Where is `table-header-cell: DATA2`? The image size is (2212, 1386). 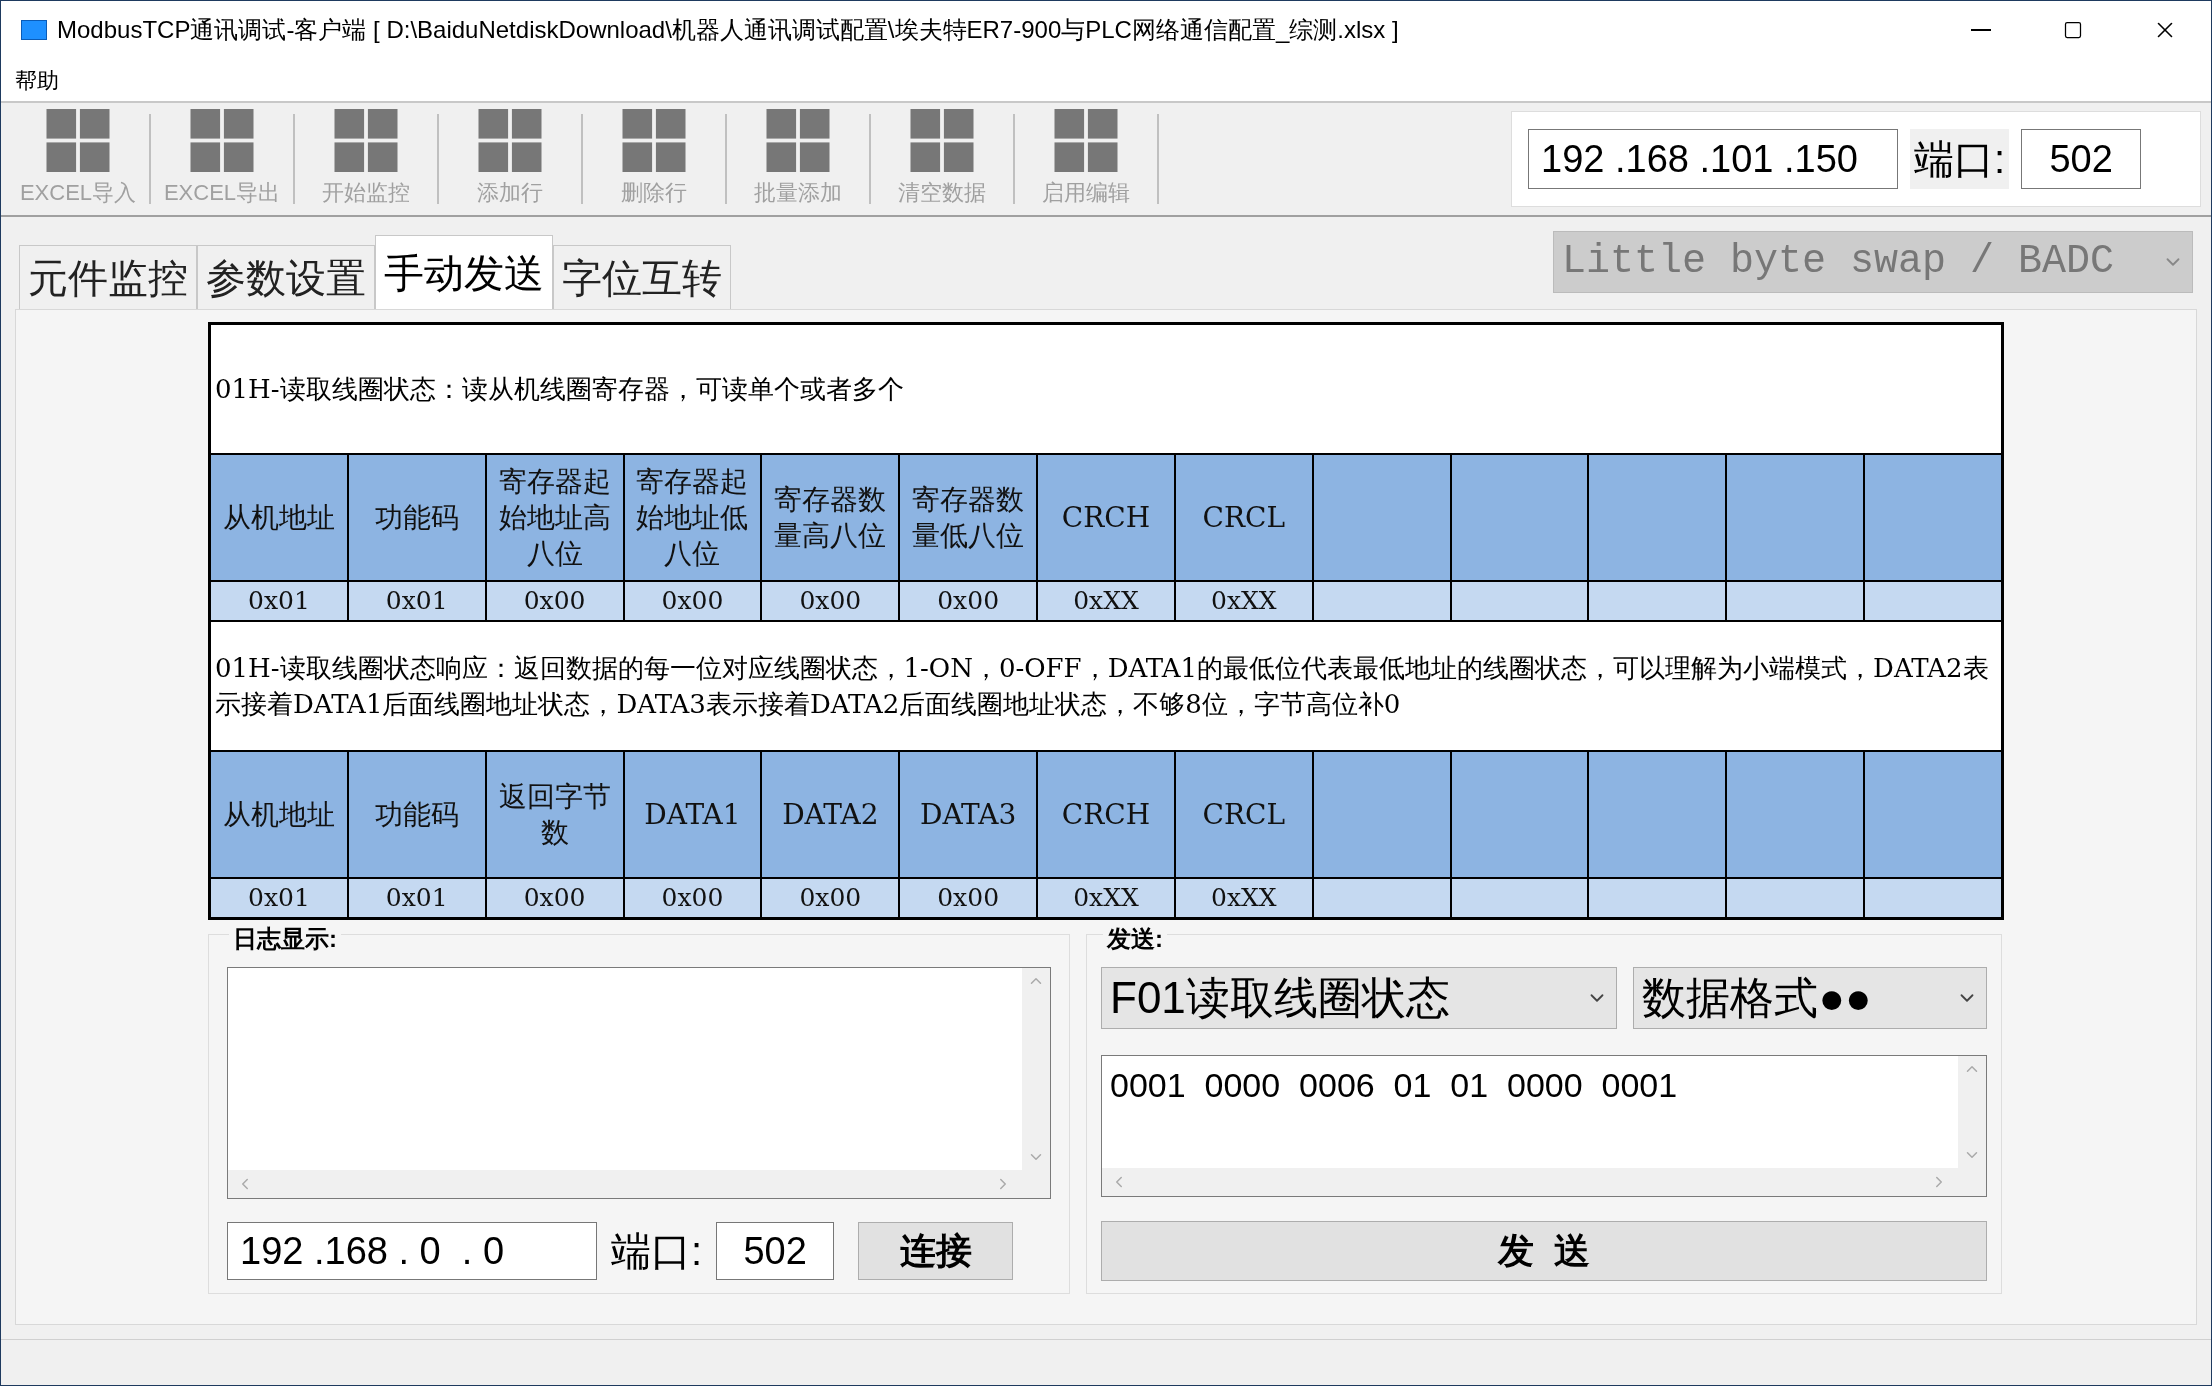 table-header-cell: DATA2 is located at coordinates (830, 814).